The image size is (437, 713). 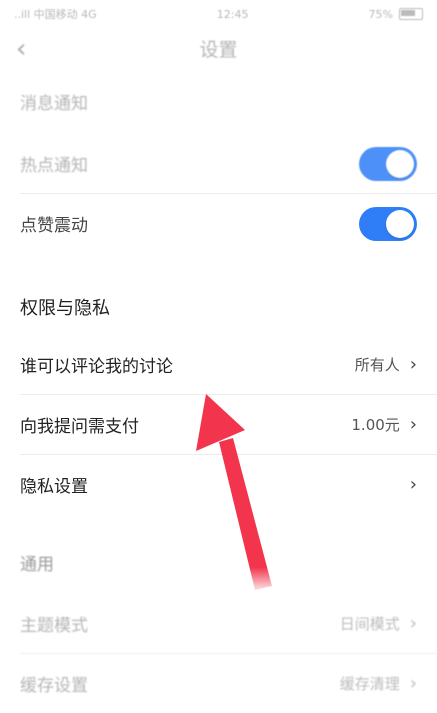 What do you see at coordinates (232, 14) in the screenshot?
I see `status-time: 12:45` at bounding box center [232, 14].